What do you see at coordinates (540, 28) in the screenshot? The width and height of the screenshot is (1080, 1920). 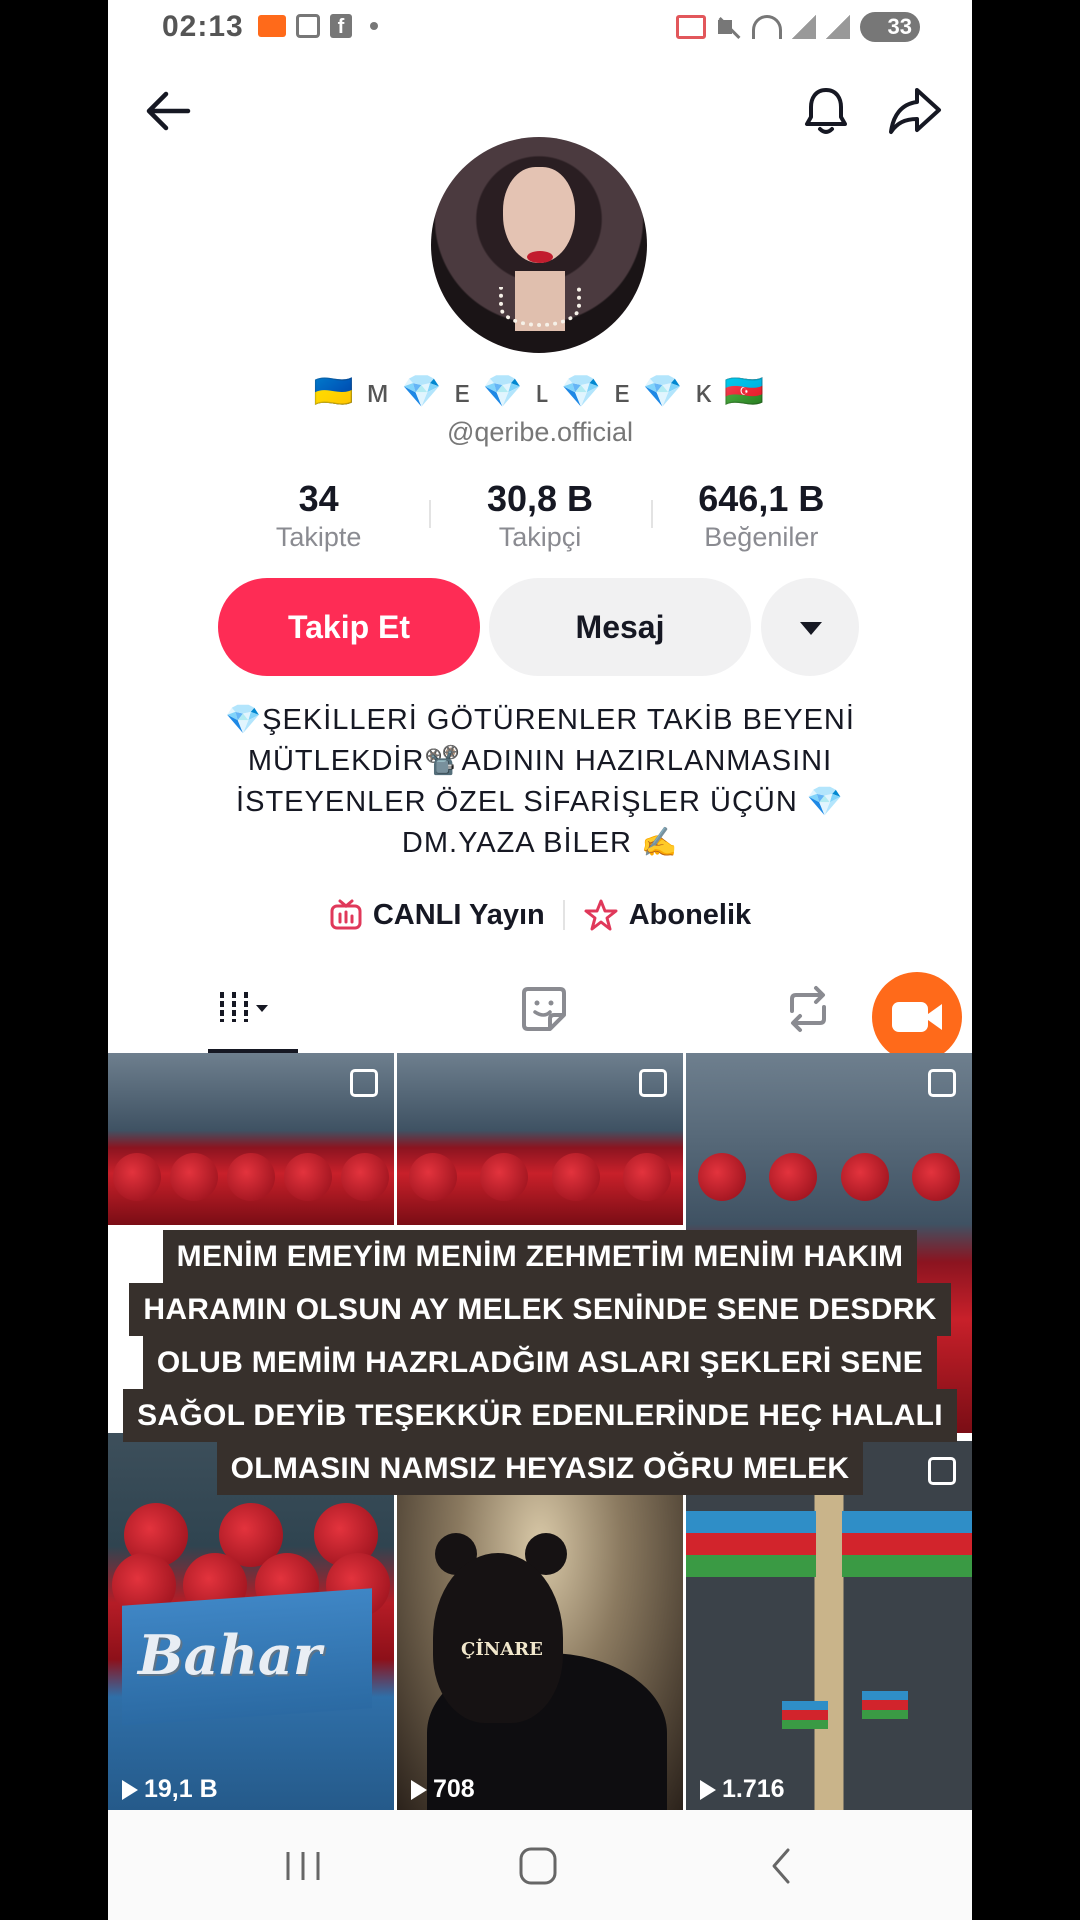 I see `status-bar: 02:13 f 33` at bounding box center [540, 28].